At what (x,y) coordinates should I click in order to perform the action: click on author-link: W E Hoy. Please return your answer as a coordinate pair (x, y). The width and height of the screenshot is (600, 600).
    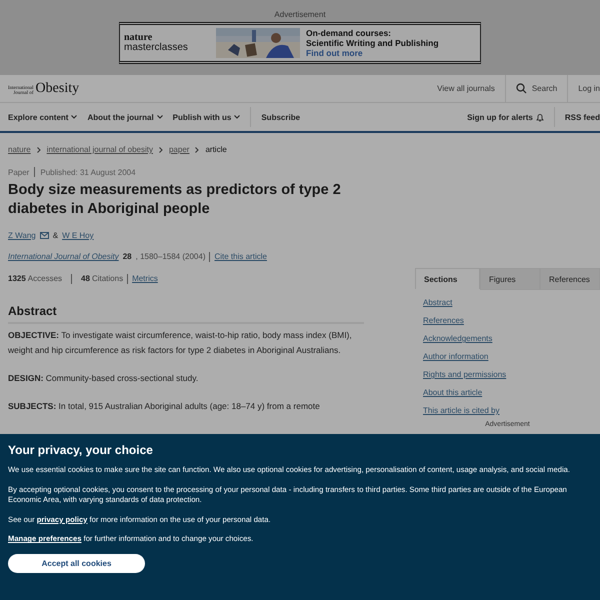
    Looking at the image, I should click on (78, 235).